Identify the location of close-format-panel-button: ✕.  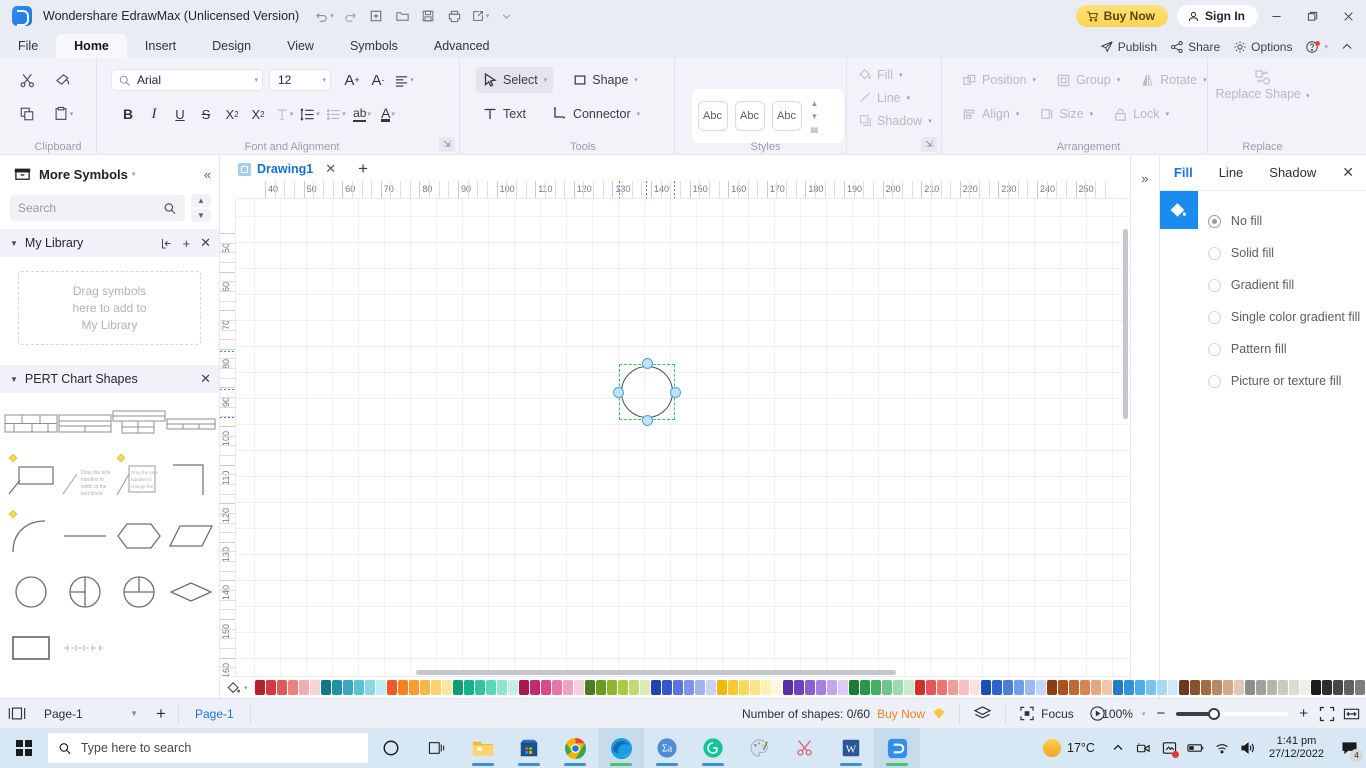
(1348, 172).